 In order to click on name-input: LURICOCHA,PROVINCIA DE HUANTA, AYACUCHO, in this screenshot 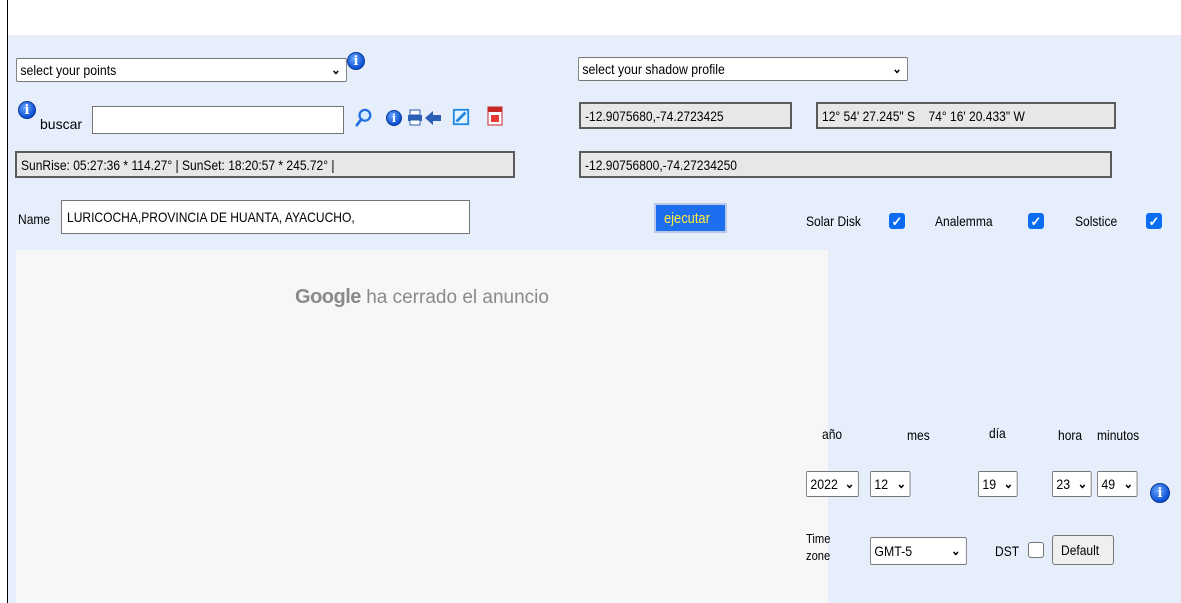, I will do `click(265, 217)`.